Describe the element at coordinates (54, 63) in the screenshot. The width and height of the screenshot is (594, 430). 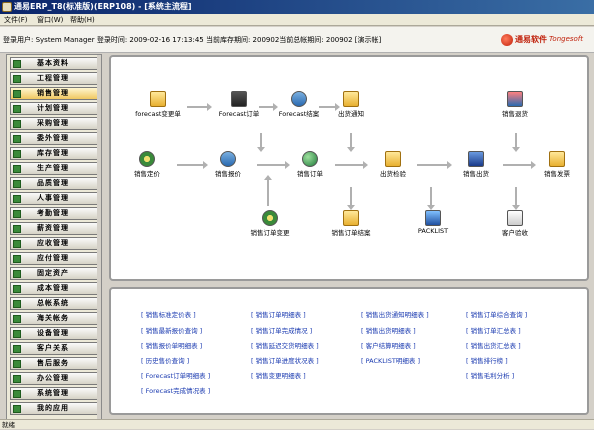
I see `sidebar-item-basic-data: 基本资料` at that location.